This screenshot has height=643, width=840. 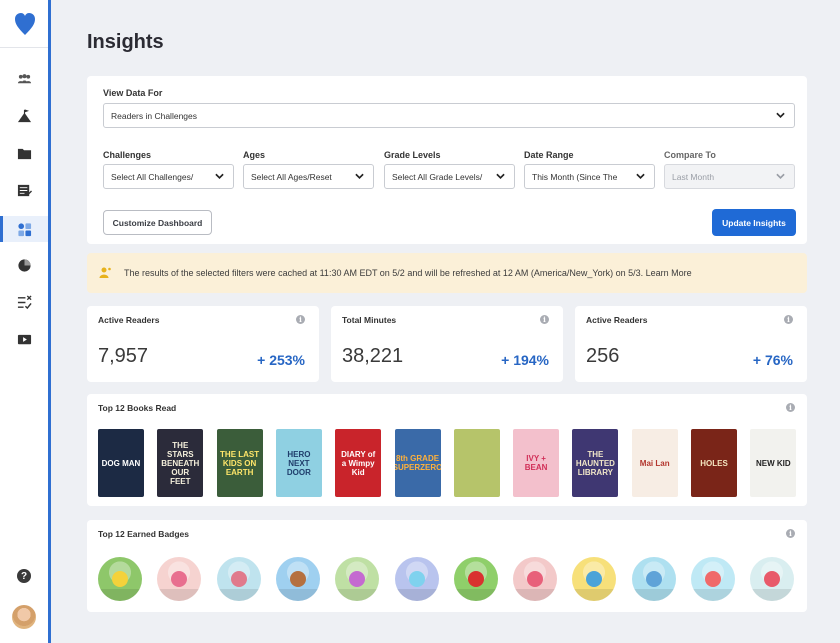 What do you see at coordinates (127, 155) in the screenshot?
I see `challenges-label: Challenges` at bounding box center [127, 155].